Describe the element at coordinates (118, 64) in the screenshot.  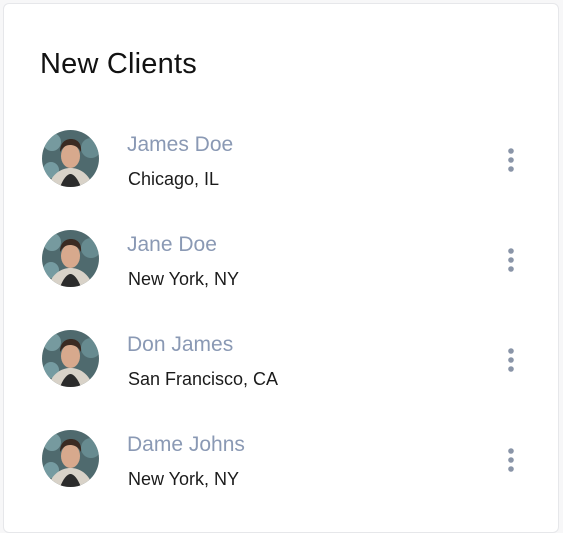
I see `card-title: New Clients` at that location.